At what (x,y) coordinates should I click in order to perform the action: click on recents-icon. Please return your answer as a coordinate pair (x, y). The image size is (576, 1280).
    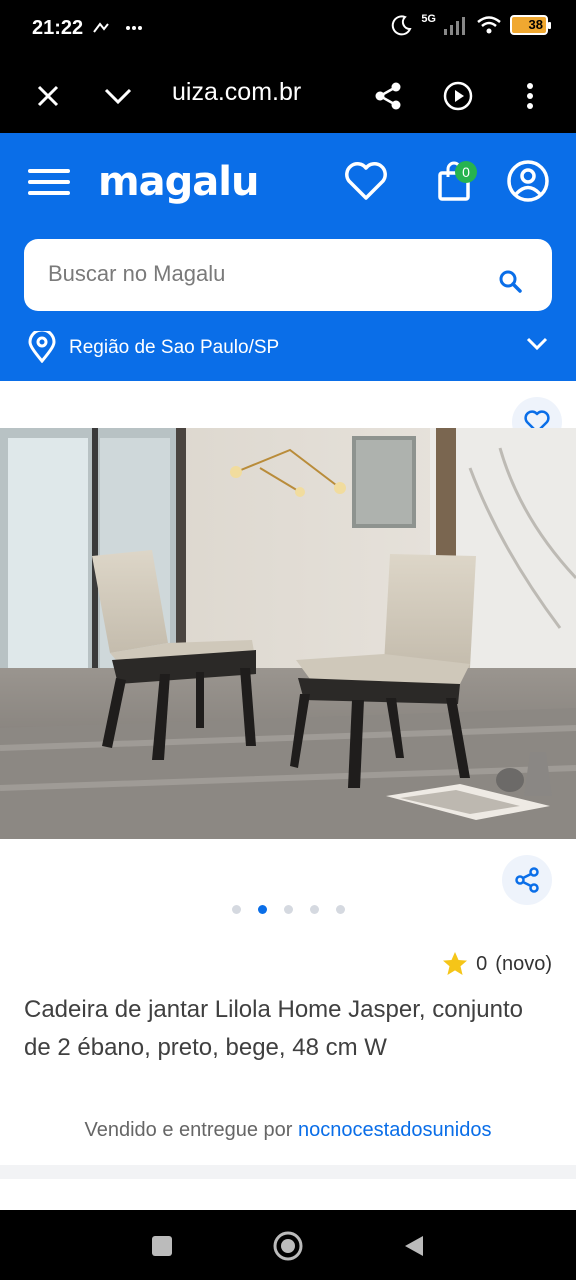
    Looking at the image, I should click on (162, 1246).